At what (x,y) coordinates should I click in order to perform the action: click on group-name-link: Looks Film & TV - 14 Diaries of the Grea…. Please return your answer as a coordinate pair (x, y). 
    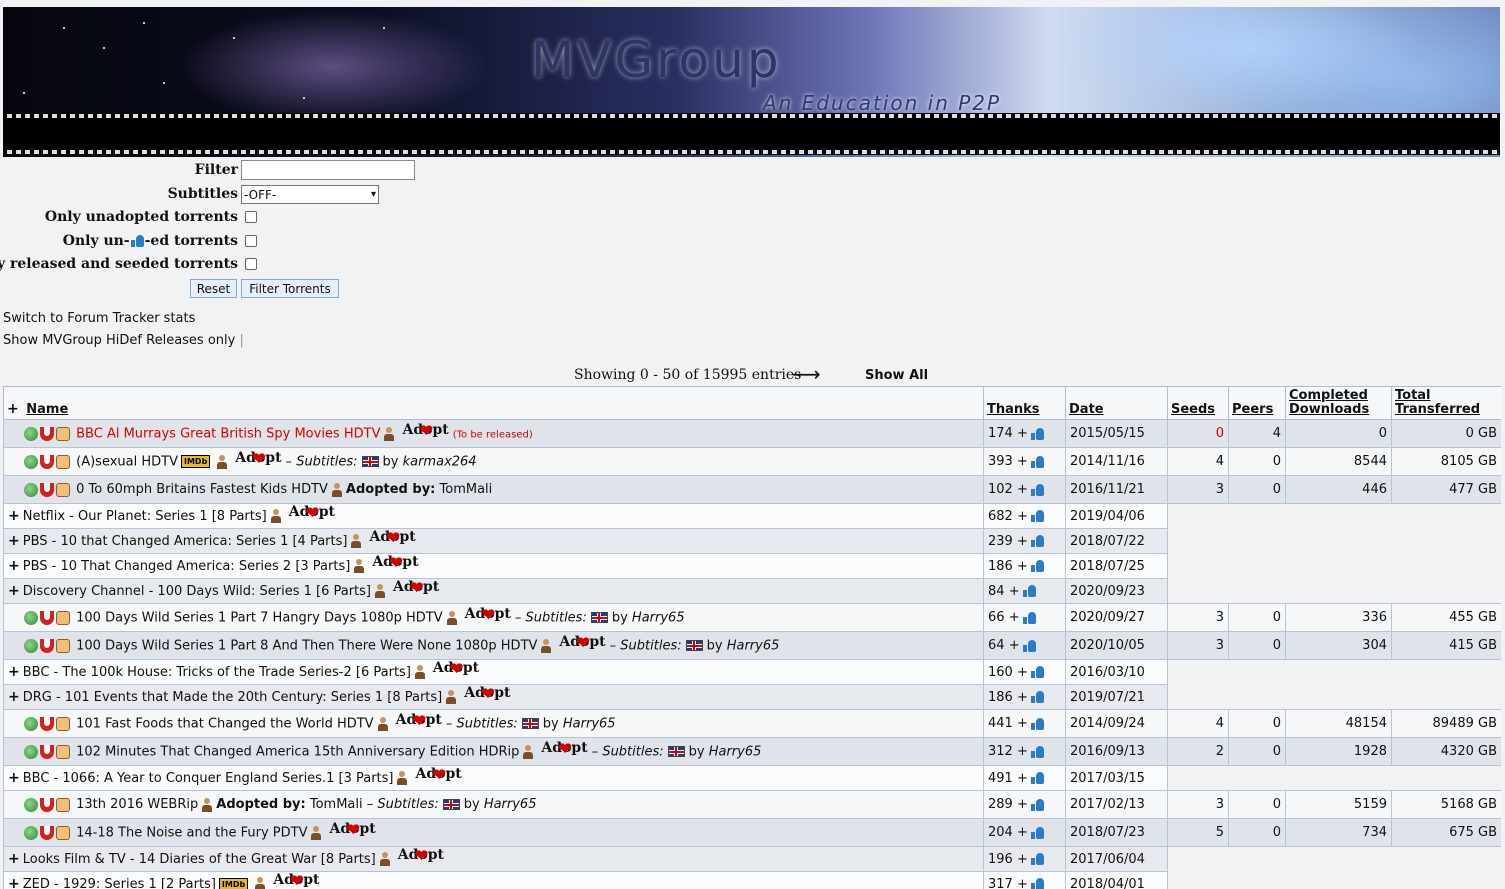
    Looking at the image, I should click on (199, 859).